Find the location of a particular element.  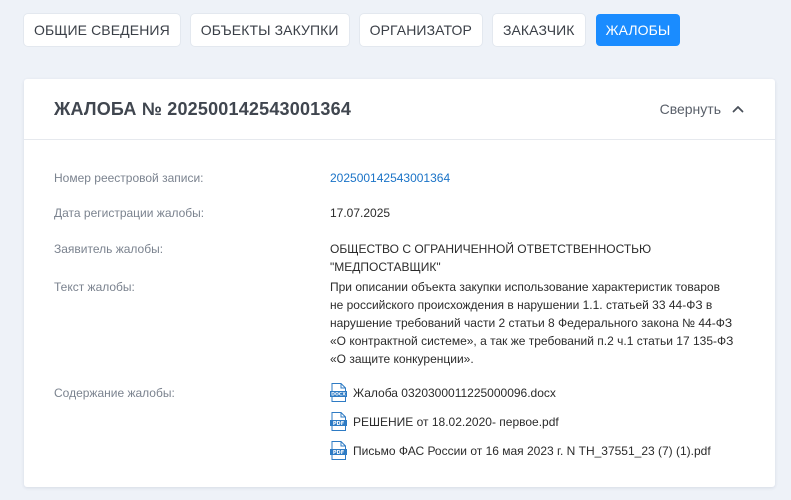

field-registration-date: Дата регистрации жалобы: 17.07.2025 is located at coordinates (222, 213).